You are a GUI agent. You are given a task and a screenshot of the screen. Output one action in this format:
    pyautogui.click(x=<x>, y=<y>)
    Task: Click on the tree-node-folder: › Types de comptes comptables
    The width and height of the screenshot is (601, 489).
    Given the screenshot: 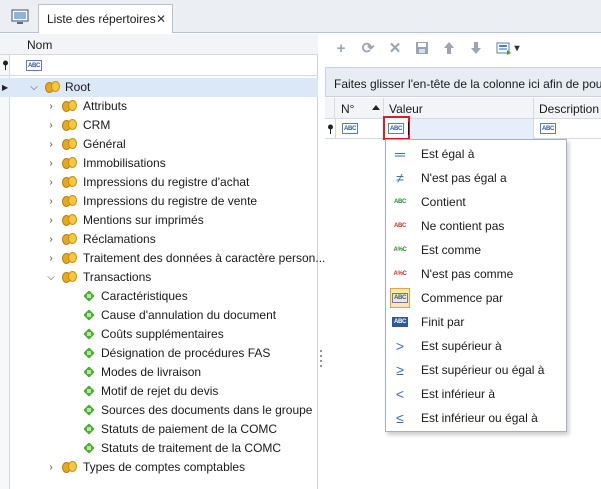 What is the action you would take?
    pyautogui.click(x=159, y=467)
    